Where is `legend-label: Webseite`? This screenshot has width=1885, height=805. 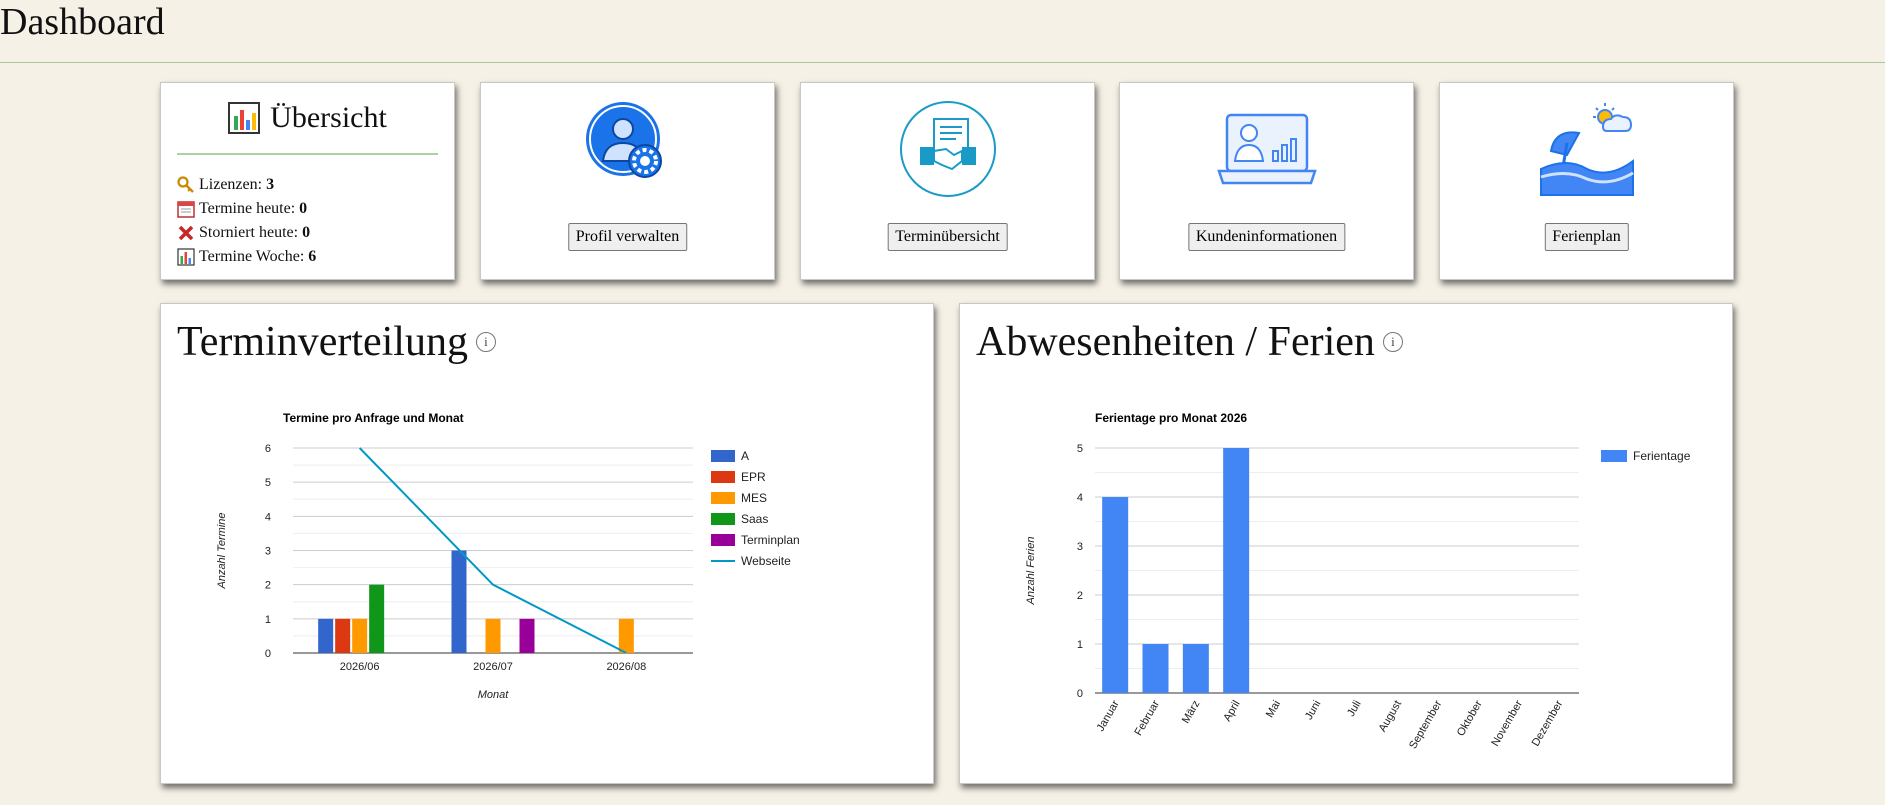
legend-label: Webseite is located at coordinates (766, 561).